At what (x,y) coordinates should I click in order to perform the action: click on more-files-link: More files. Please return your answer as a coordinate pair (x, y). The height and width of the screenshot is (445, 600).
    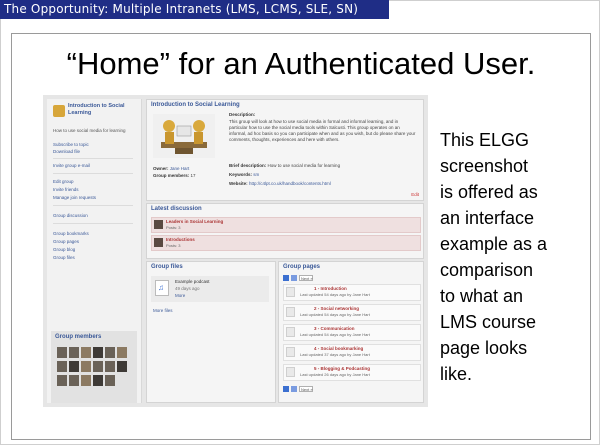
    Looking at the image, I should click on (163, 311).